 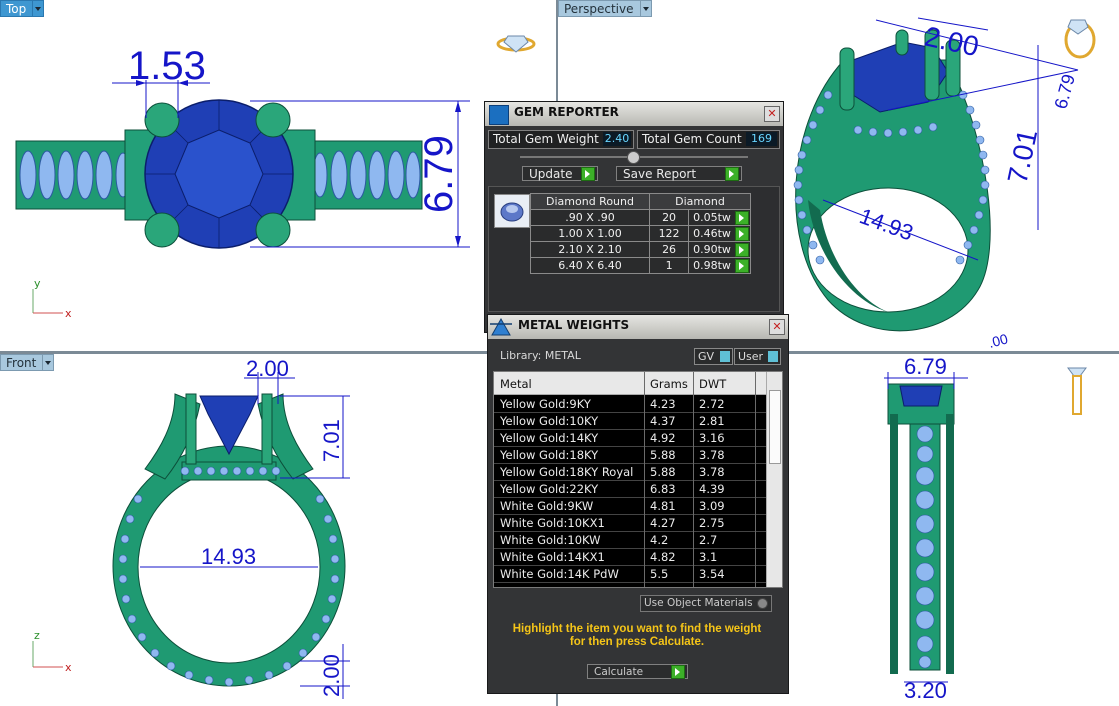 I want to click on use-object-materials-toggle: Use Object Materials, so click(x=706, y=603).